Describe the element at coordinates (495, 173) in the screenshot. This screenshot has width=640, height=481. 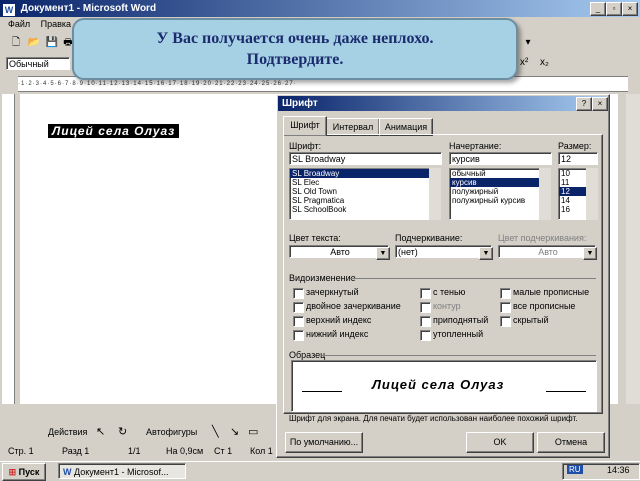
I see `list-item: обычный` at that location.